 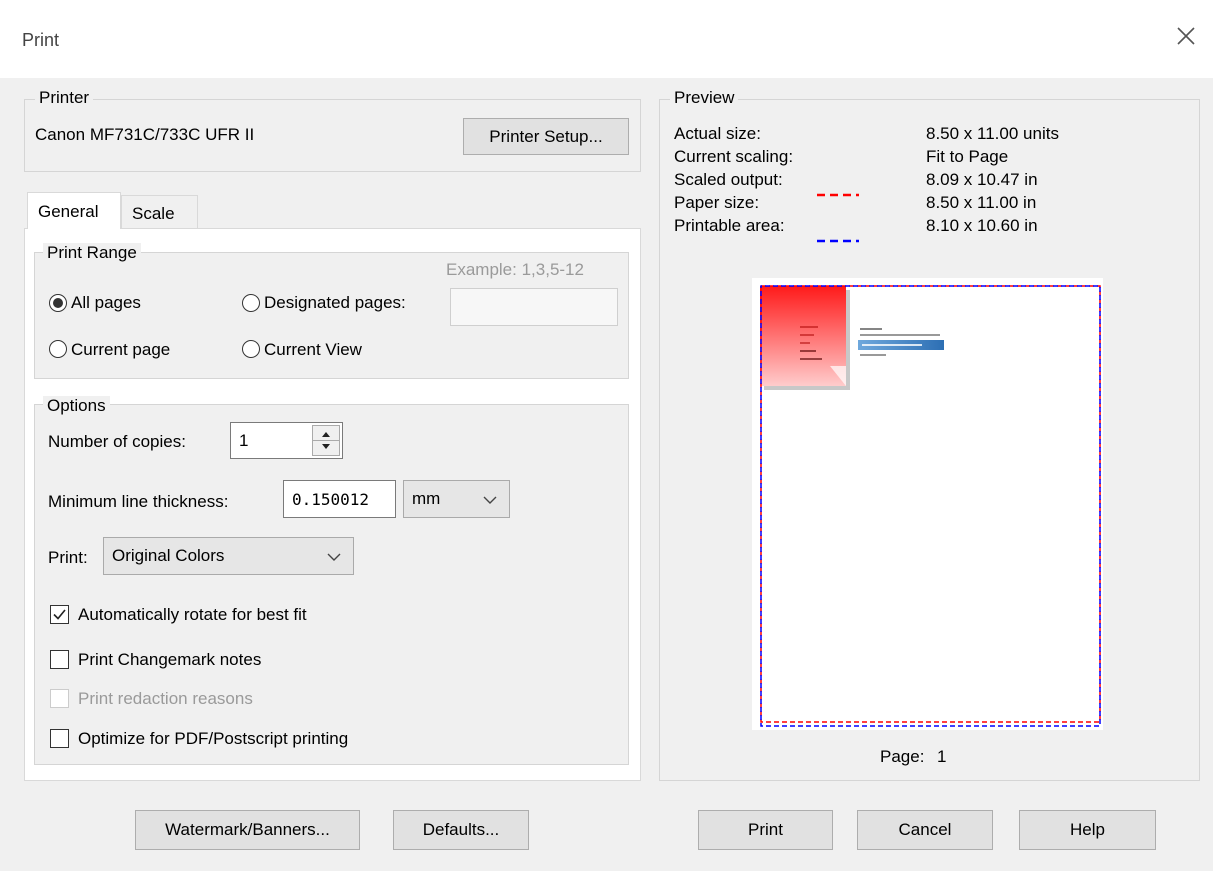 What do you see at coordinates (606, 39) in the screenshot?
I see `title-bar` at bounding box center [606, 39].